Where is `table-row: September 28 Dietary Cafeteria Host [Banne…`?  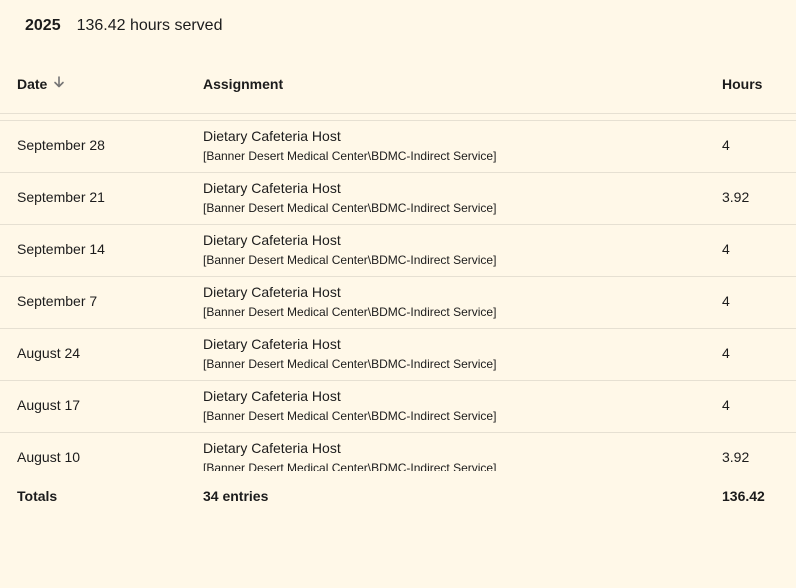
table-row: September 28 Dietary Cafeteria Host [Banne… is located at coordinates (398, 147).